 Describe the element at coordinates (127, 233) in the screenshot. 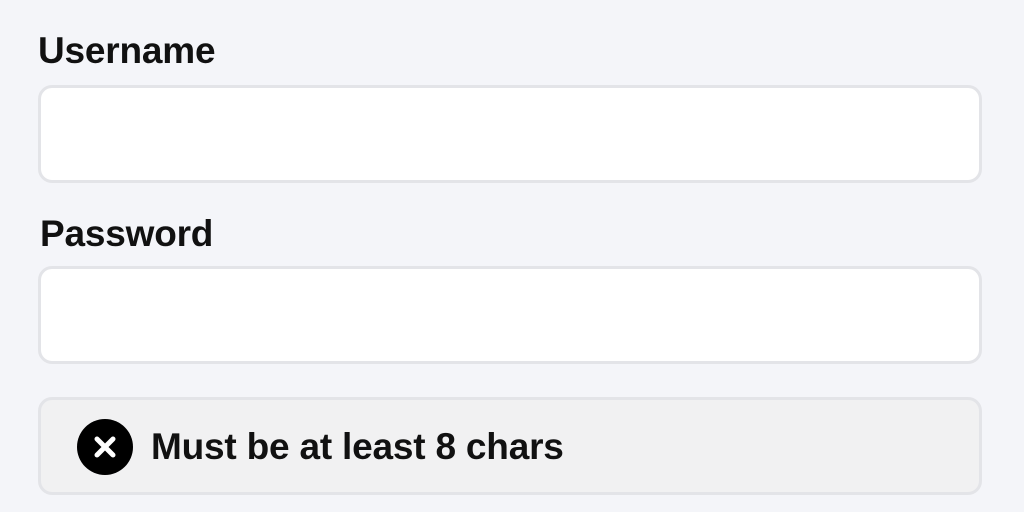

I see `password-label: Password` at that location.